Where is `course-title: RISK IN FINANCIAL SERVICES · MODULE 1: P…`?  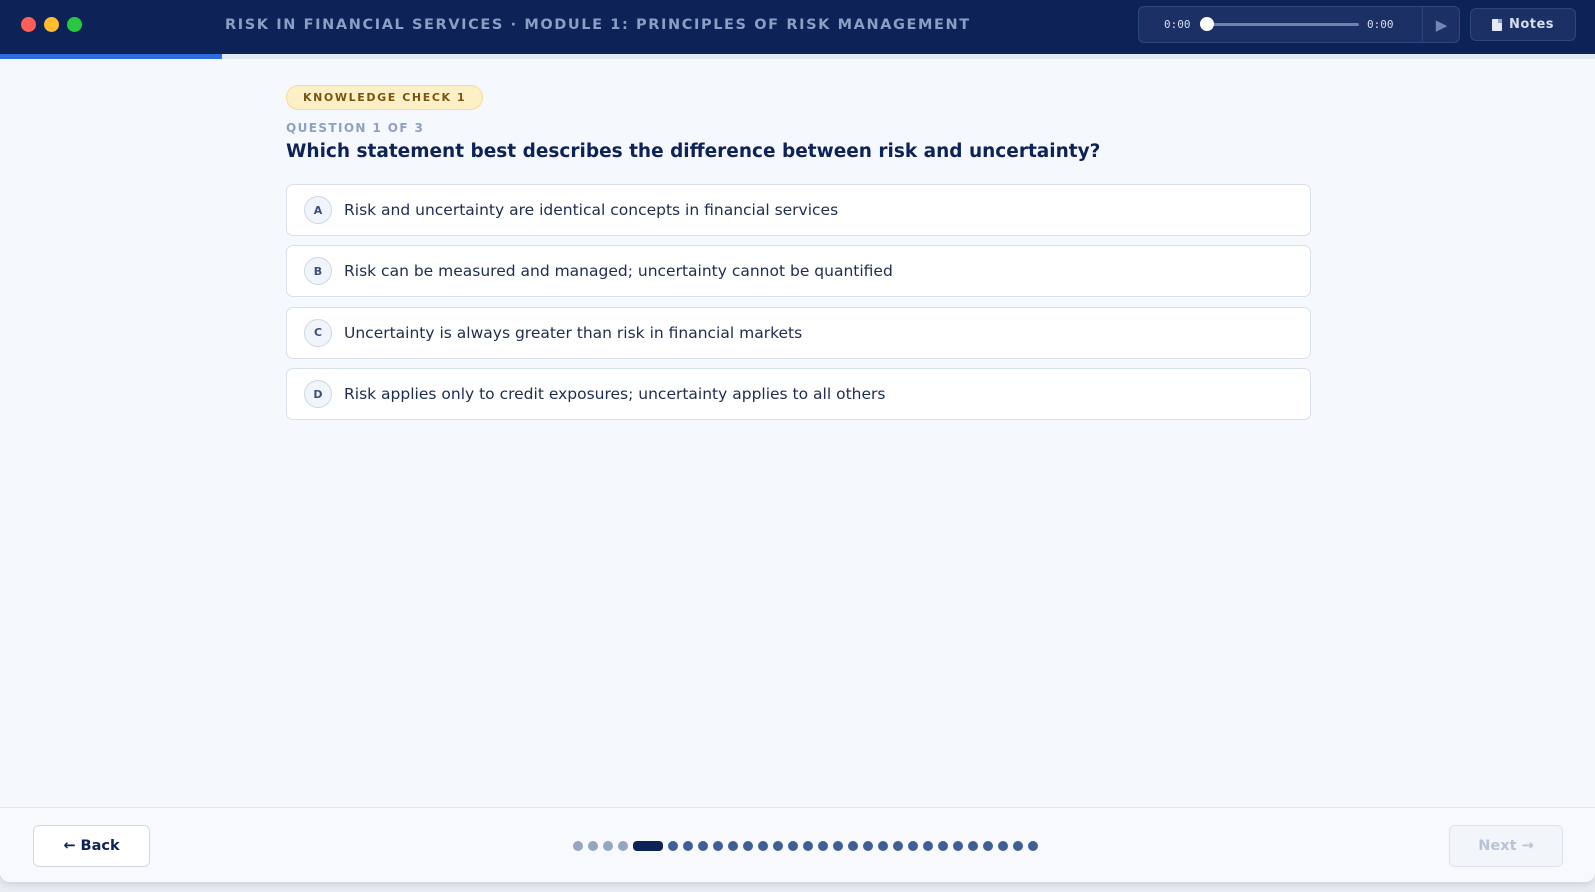 course-title: RISK IN FINANCIAL SERVICES · MODULE 1: P… is located at coordinates (598, 25).